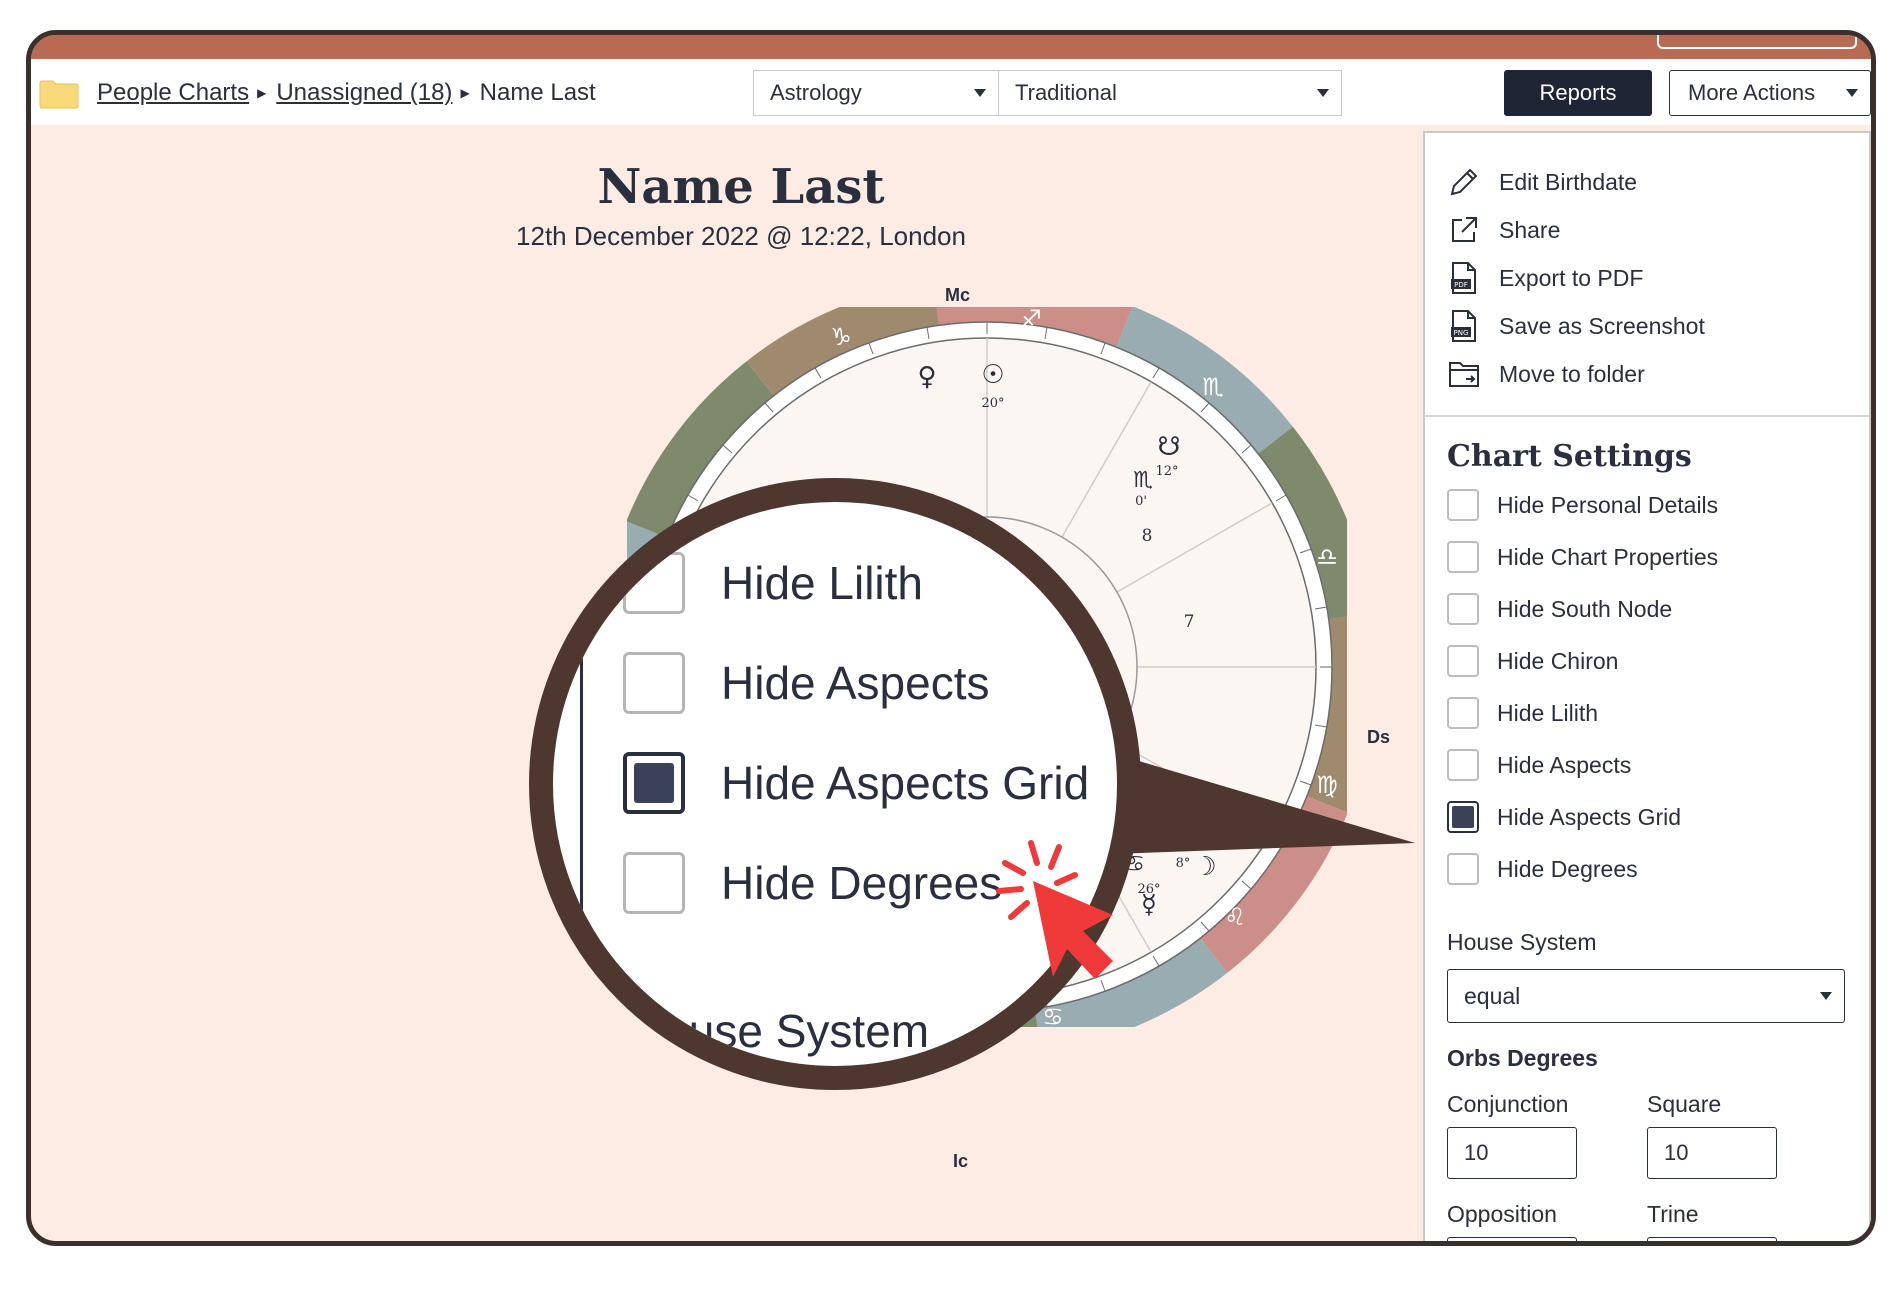 This screenshot has height=1300, width=1900. What do you see at coordinates (1147, 536) in the screenshot?
I see `house-number-8: 8` at bounding box center [1147, 536].